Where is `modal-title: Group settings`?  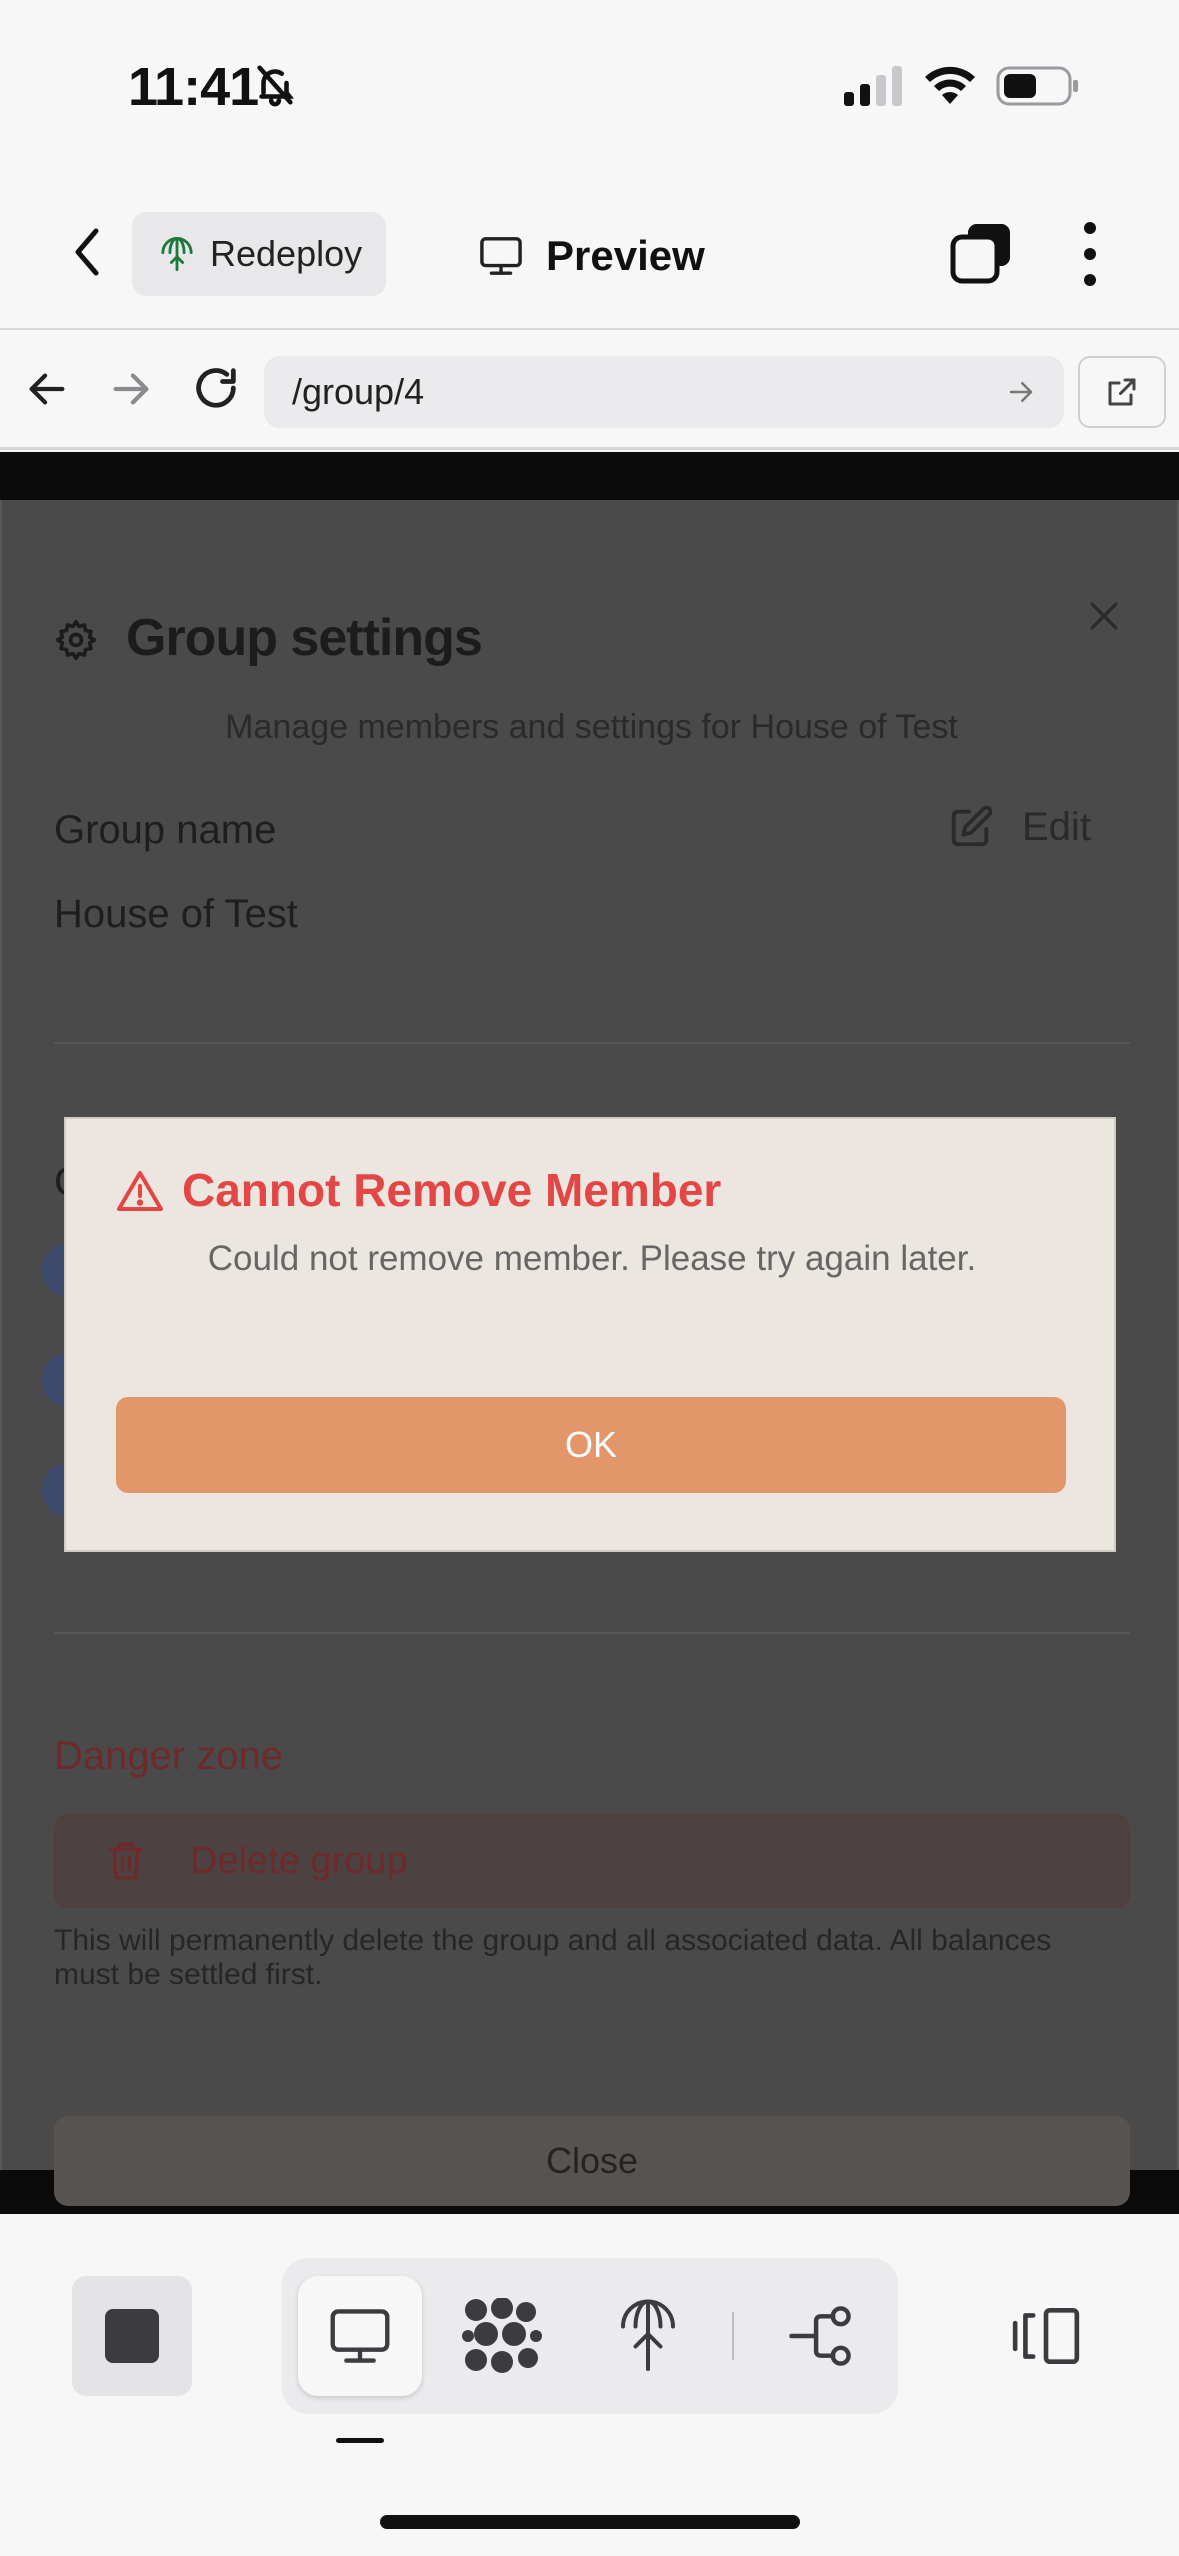 modal-title: Group settings is located at coordinates (304, 638).